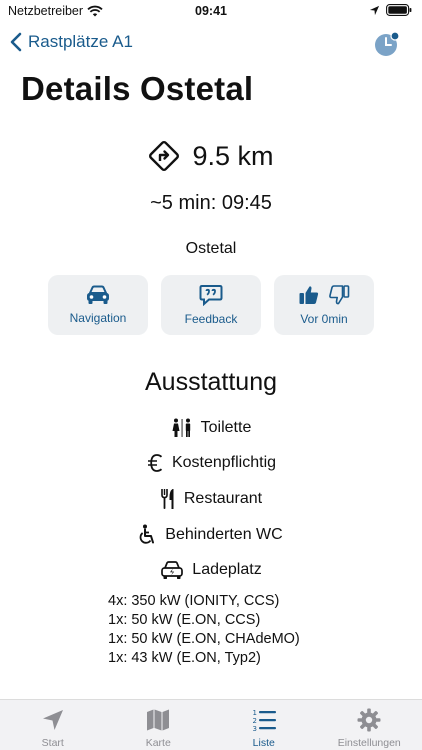 The image size is (422, 750). What do you see at coordinates (339, 295) in the screenshot?
I see `thumbs-down-icon` at bounding box center [339, 295].